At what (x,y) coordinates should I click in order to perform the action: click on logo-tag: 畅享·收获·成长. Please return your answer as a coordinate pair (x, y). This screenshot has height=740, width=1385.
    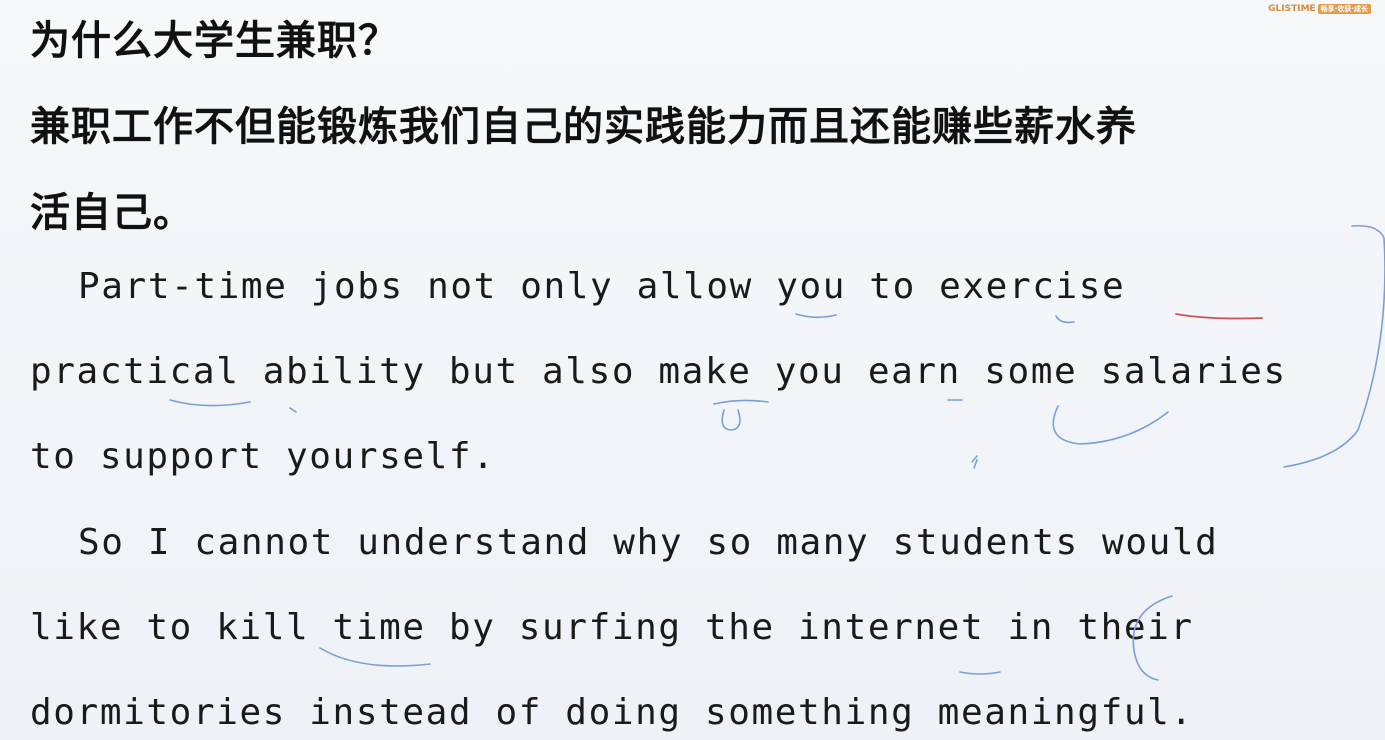
    Looking at the image, I should click on (1344, 9).